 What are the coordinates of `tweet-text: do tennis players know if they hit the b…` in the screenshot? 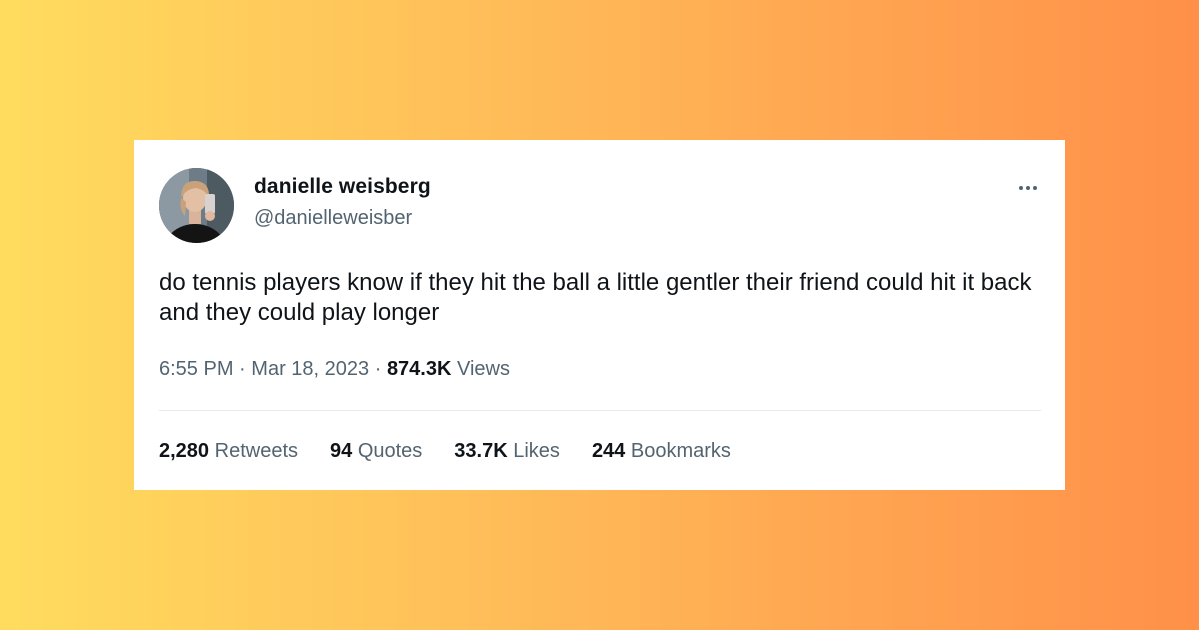 It's located at (595, 297).